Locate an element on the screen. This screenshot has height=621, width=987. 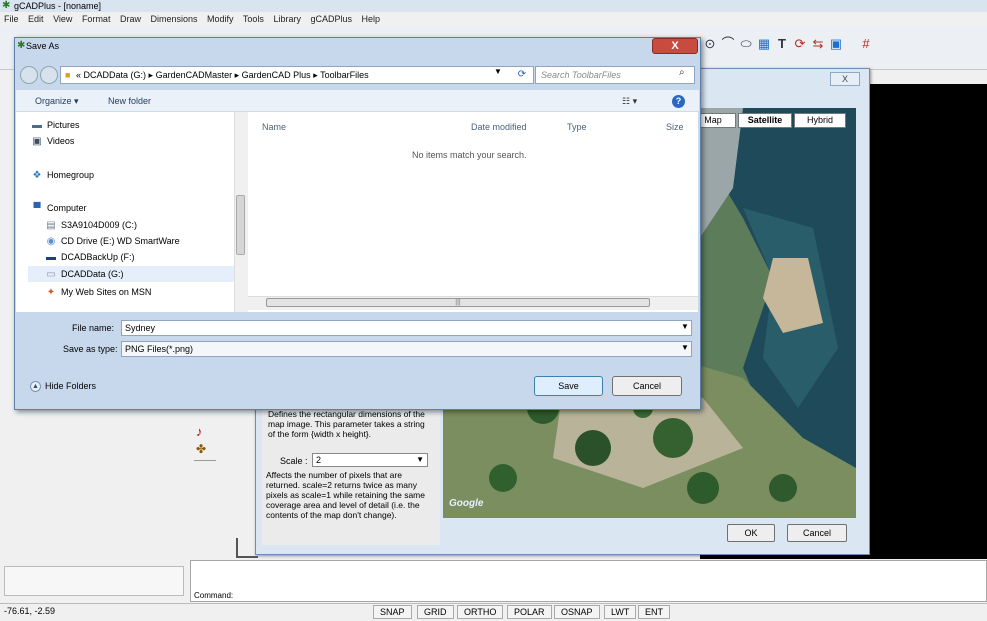
status-ent-button: ENT is located at coordinates (654, 612).